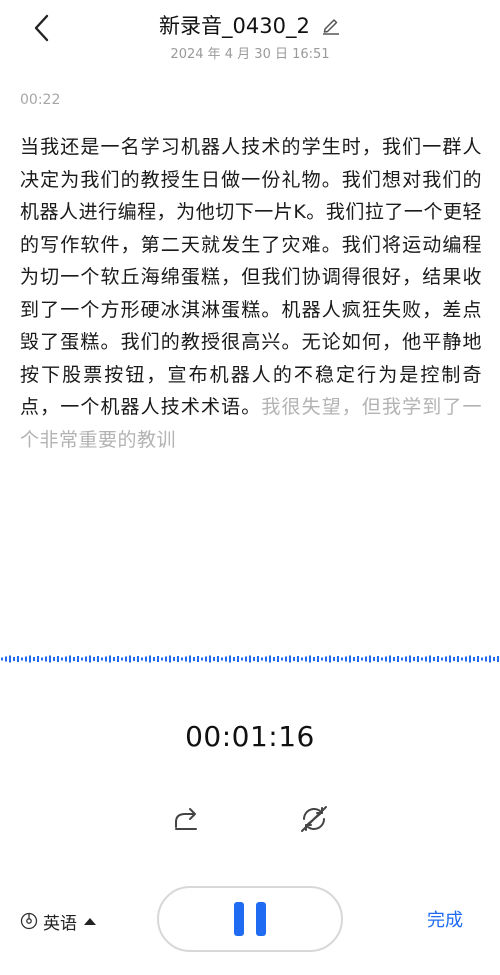 The image size is (500, 975). Describe the element at coordinates (29, 921) in the screenshot. I see `globe-icon` at that location.